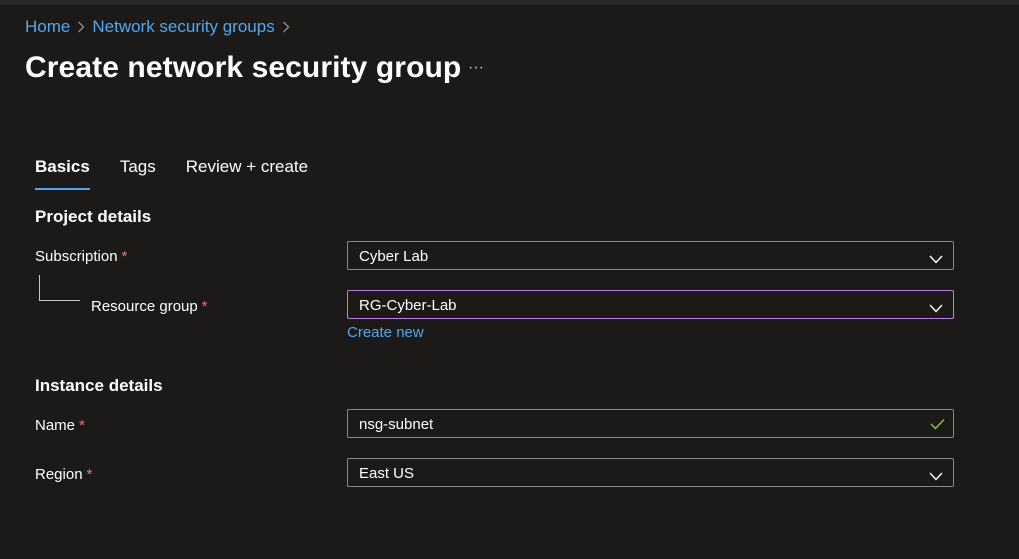 The width and height of the screenshot is (1019, 559). What do you see at coordinates (650, 304) in the screenshot?
I see `resource-group-dropdown: RG-Cyber-Lab` at bounding box center [650, 304].